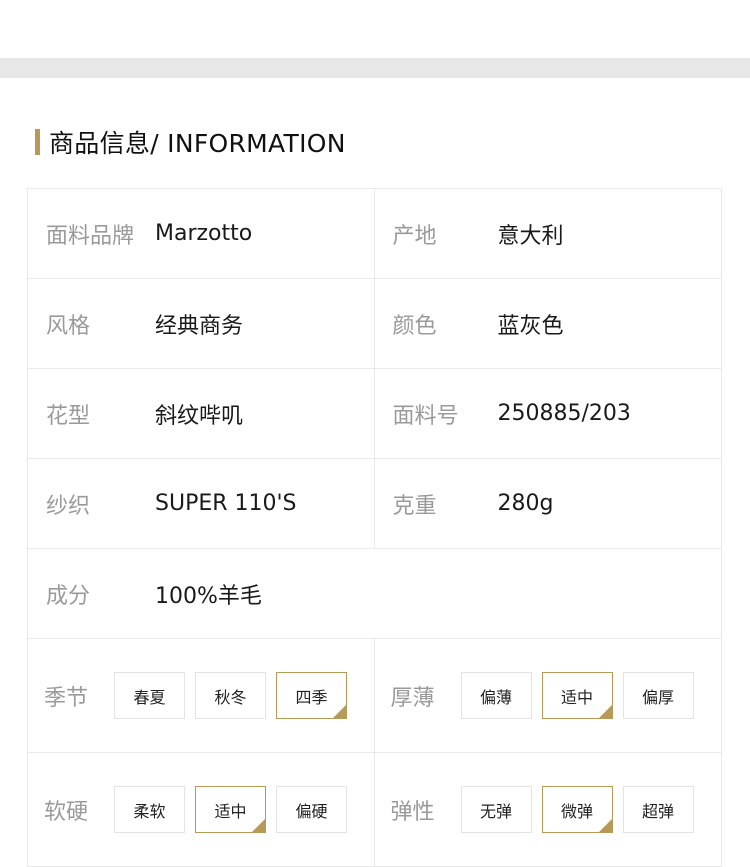  What do you see at coordinates (68, 596) in the screenshot?
I see `info-label: 成分` at bounding box center [68, 596].